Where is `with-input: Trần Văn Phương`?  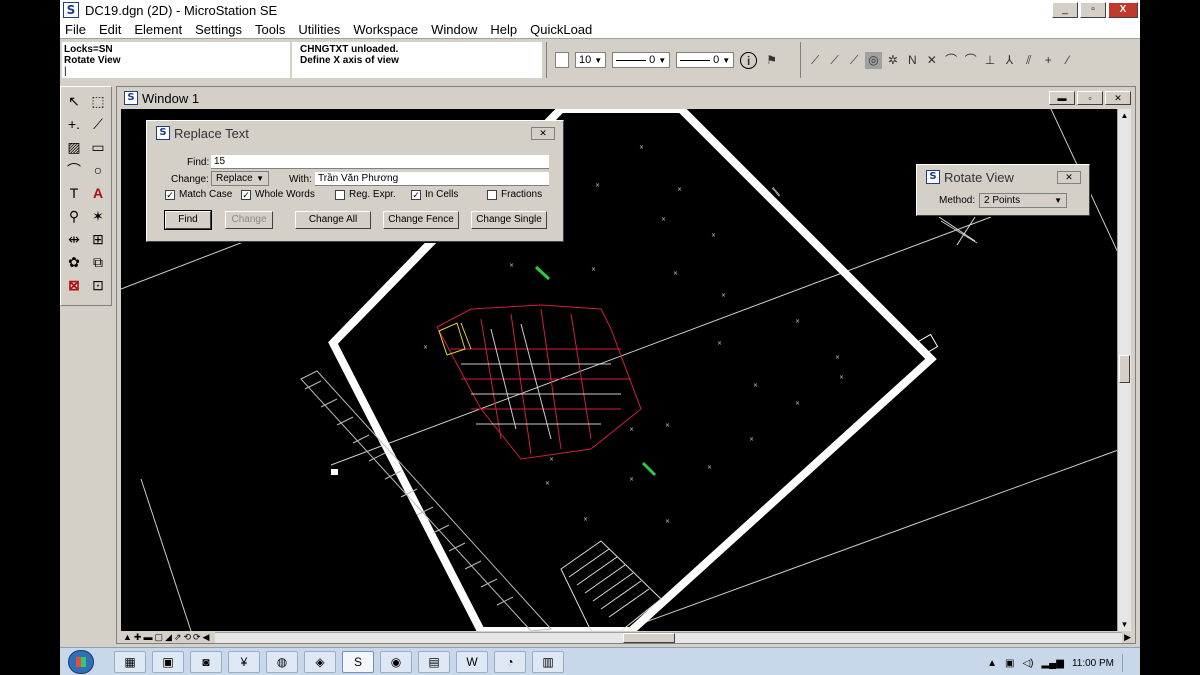
with-input: Trần Văn Phương is located at coordinates (432, 179).